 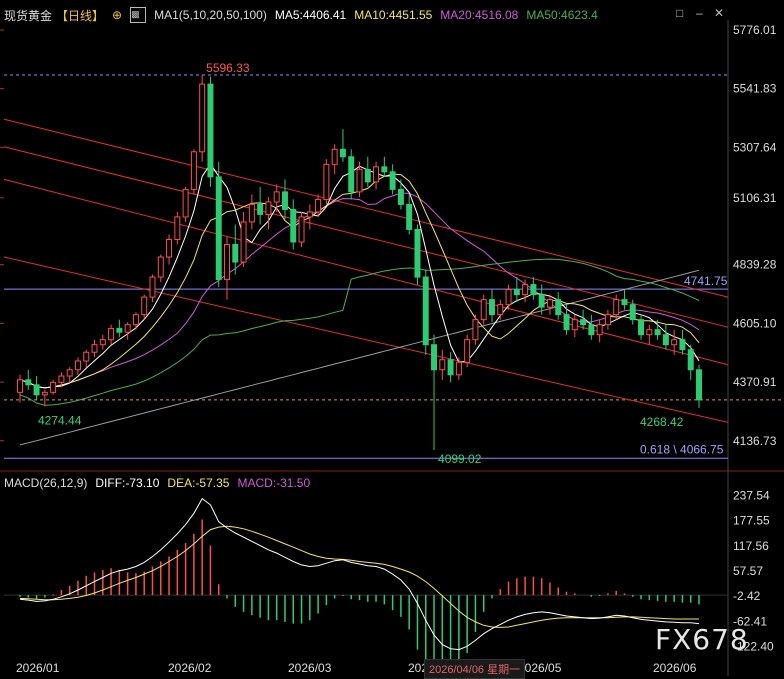 What do you see at coordinates (755, 198) in the screenshot?
I see `price-tick-label: 5106.31` at bounding box center [755, 198].